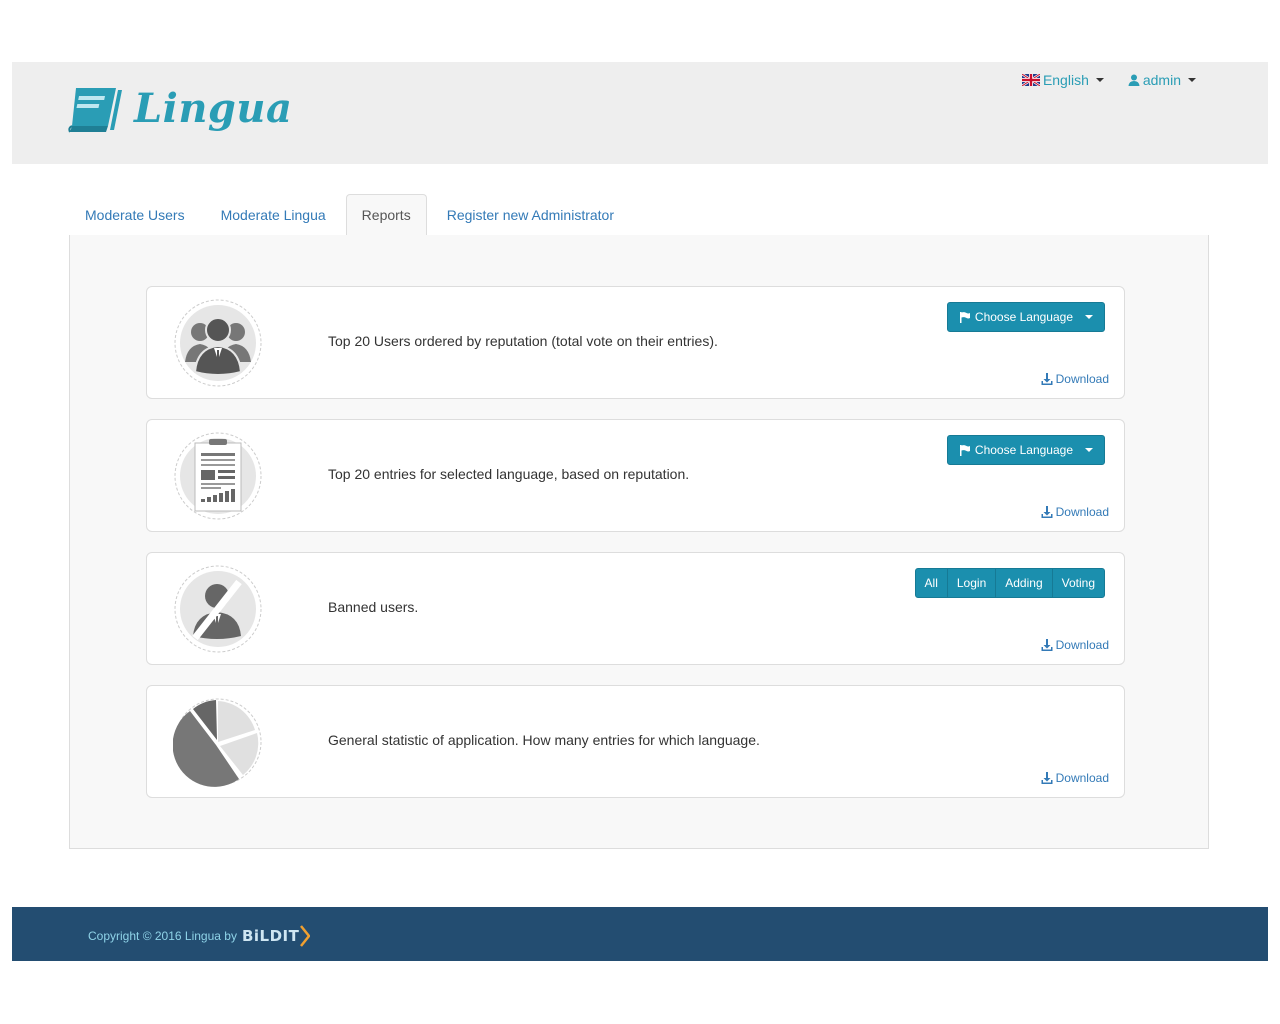 The height and width of the screenshot is (1024, 1280). I want to click on filter-login-button: Login, so click(971, 583).